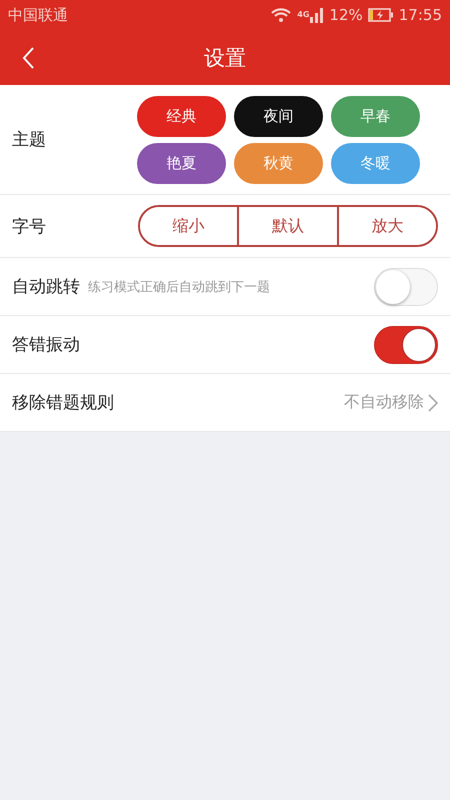  I want to click on theme-button: 艳夏, so click(181, 163).